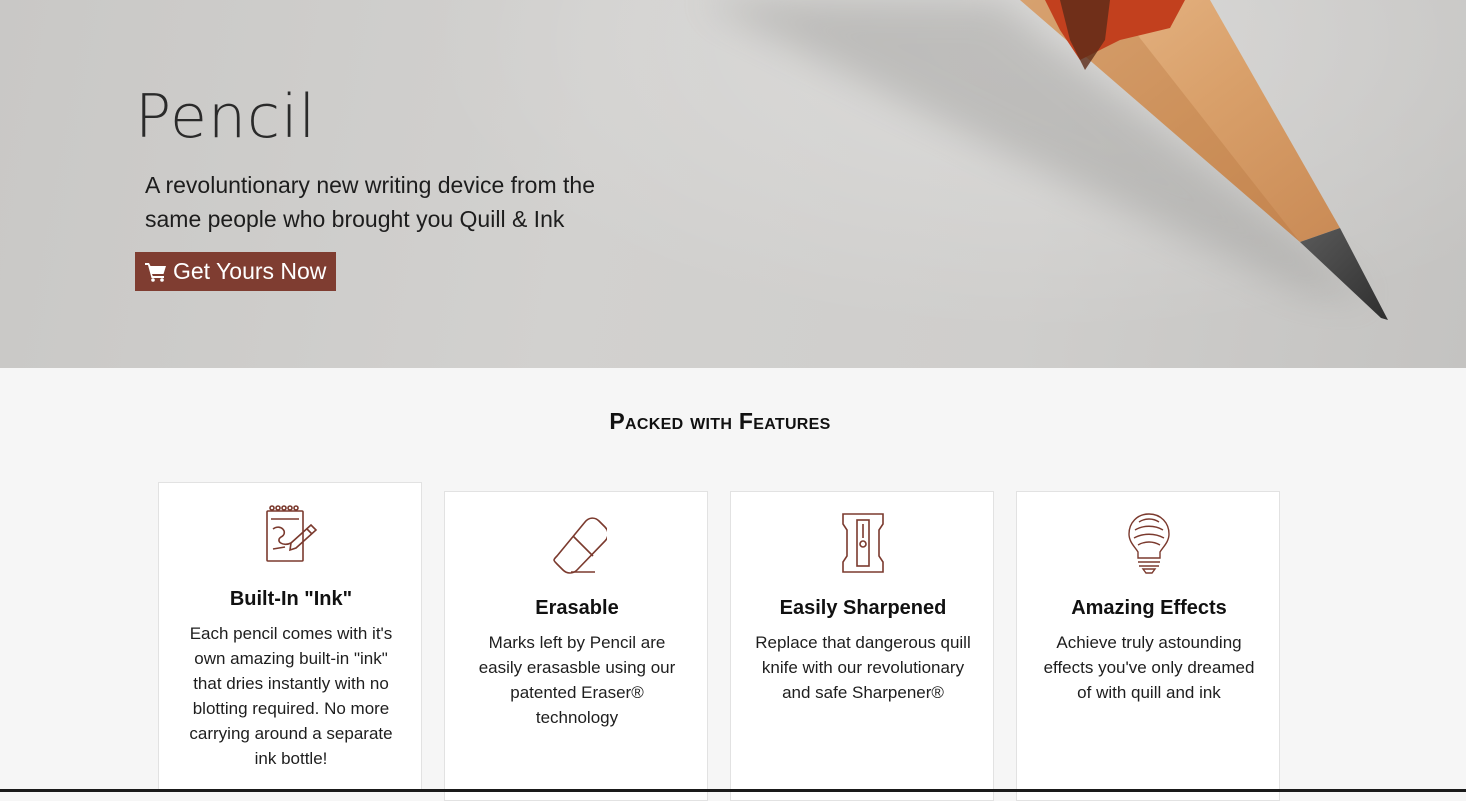 This screenshot has width=1466, height=801. What do you see at coordinates (155, 272) in the screenshot?
I see `shopping-cart-icon` at bounding box center [155, 272].